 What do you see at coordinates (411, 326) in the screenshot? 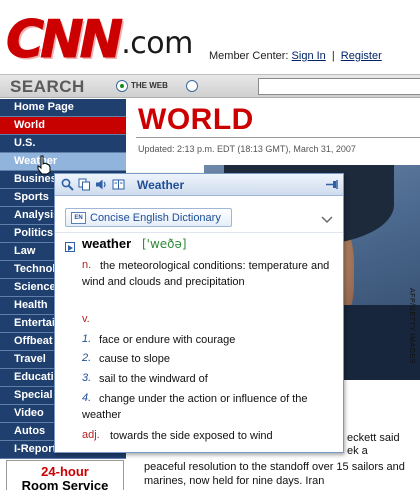
I see `photo-credit: AFP/GETTY IMAGES` at bounding box center [411, 326].